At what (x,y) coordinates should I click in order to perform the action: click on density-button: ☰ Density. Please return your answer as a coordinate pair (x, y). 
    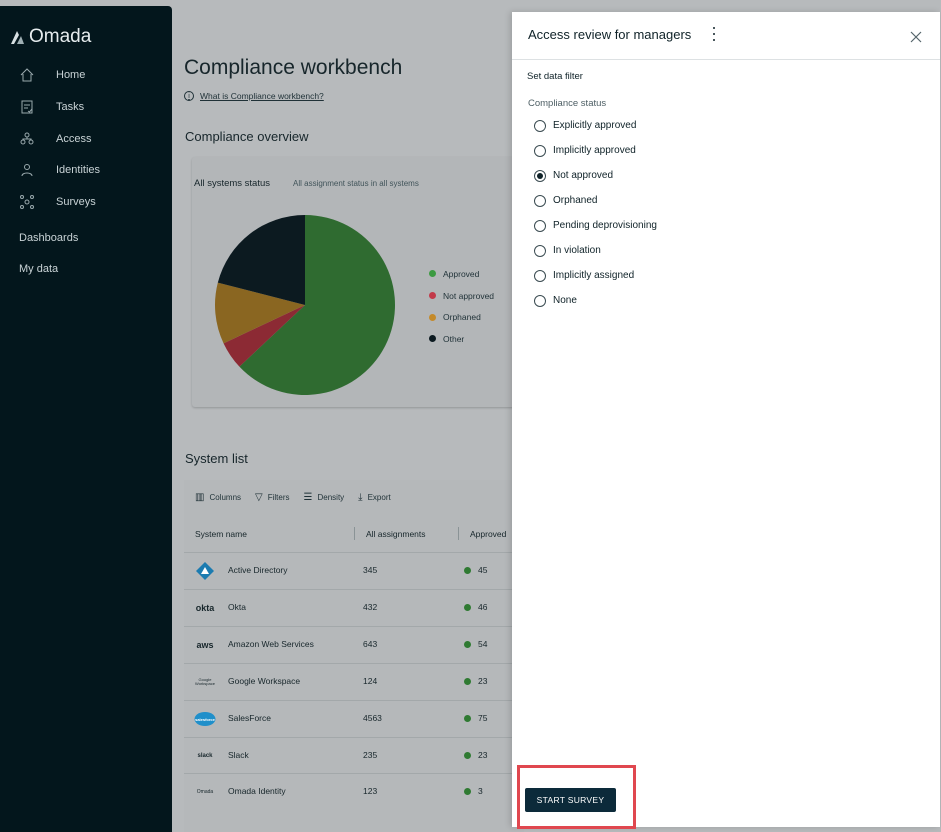
    Looking at the image, I should click on (324, 497).